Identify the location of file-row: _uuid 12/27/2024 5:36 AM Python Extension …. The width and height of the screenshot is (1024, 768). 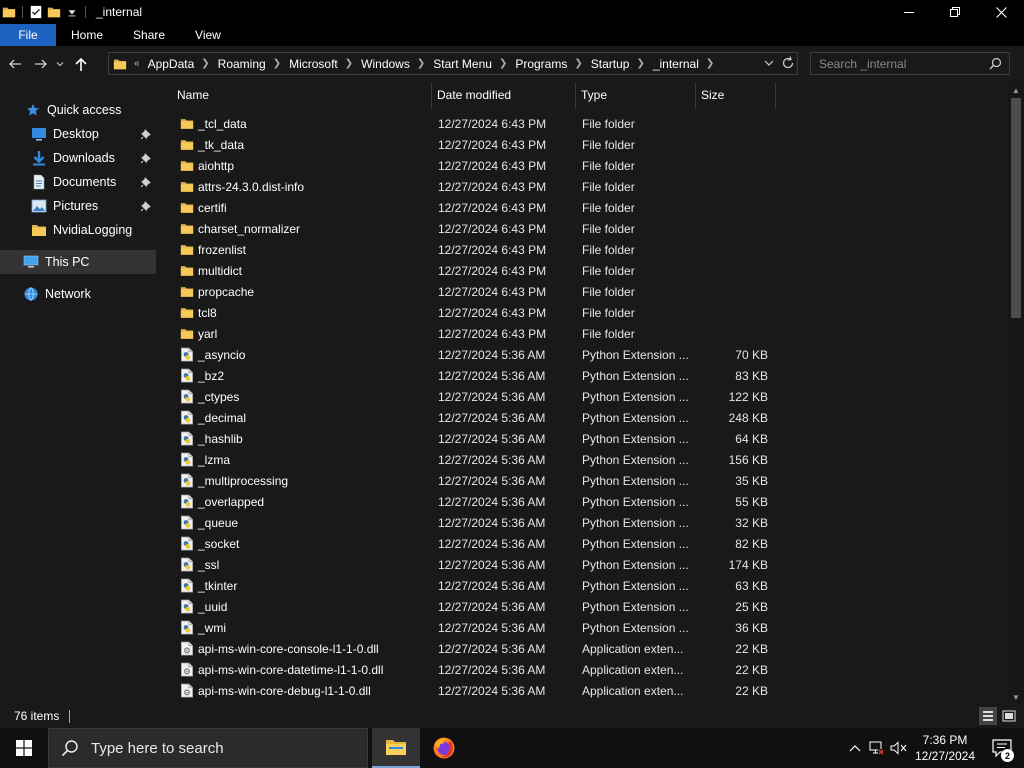
(584, 606).